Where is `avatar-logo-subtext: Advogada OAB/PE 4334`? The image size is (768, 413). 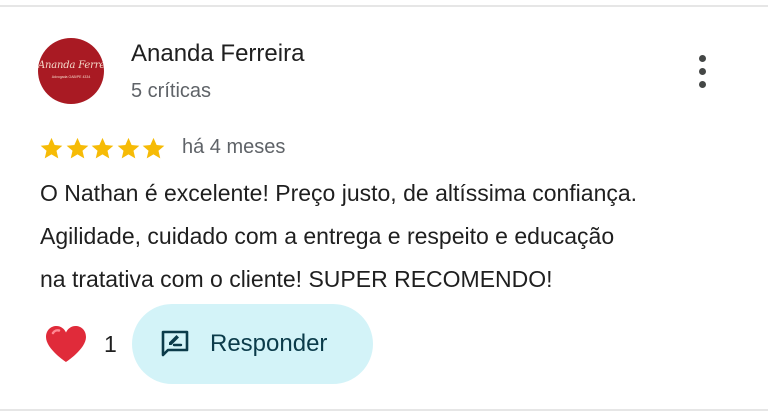 avatar-logo-subtext: Advogada OAB/PE 4334 is located at coordinates (71, 77).